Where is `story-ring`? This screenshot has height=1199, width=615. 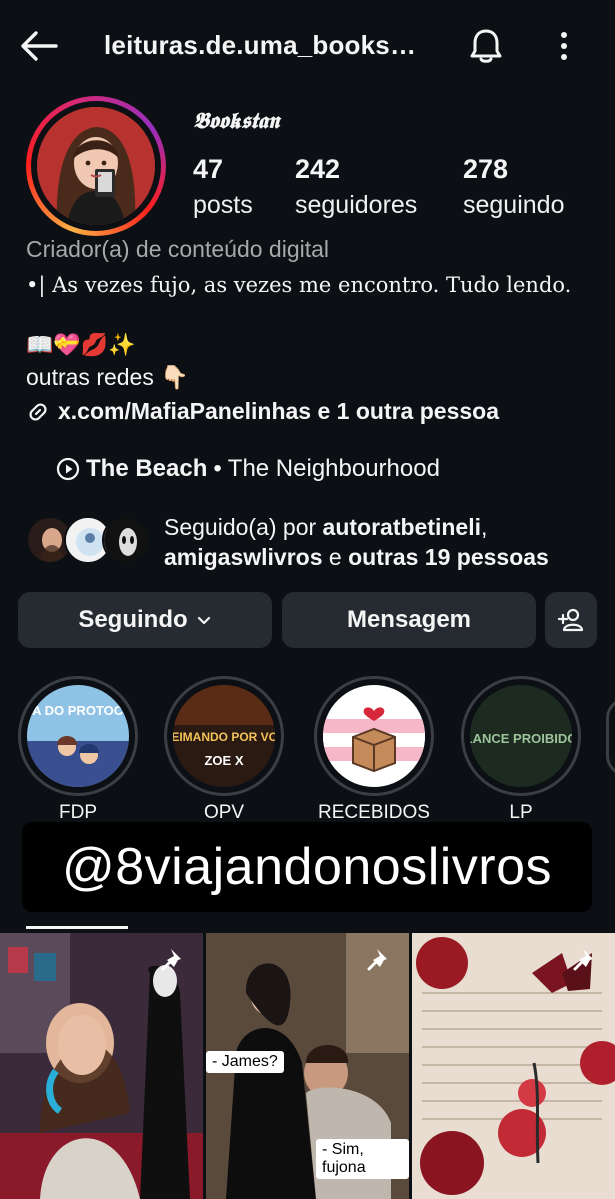
story-ring is located at coordinates (96, 166).